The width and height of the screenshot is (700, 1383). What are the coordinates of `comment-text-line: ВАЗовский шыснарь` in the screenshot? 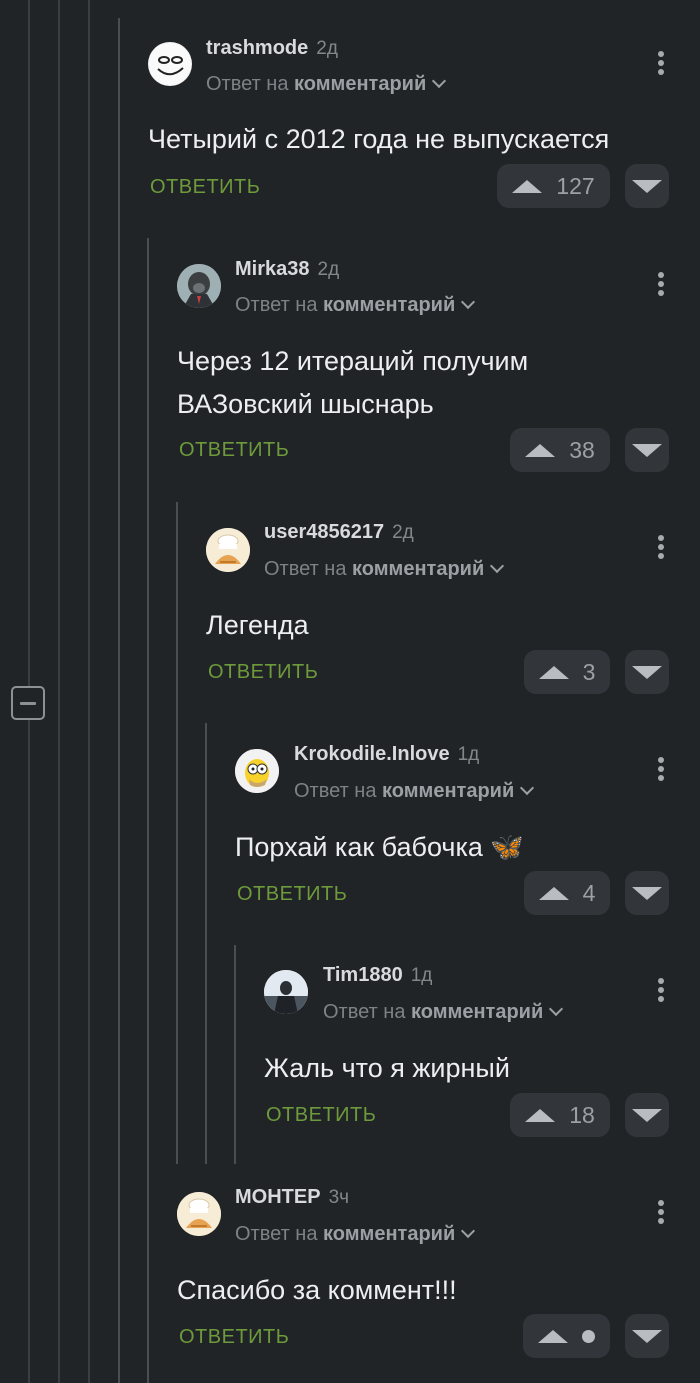 It's located at (305, 404).